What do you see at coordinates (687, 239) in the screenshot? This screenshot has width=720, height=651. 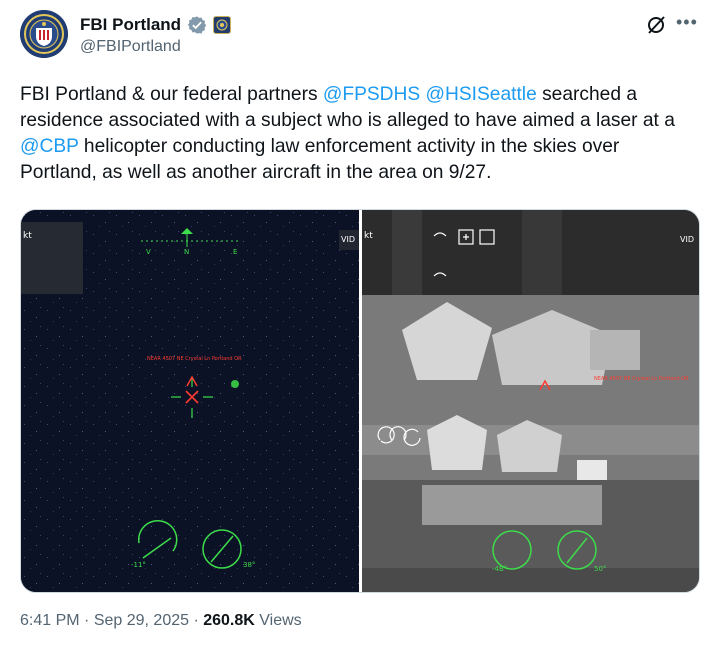 I see `right-vid-label: VID` at bounding box center [687, 239].